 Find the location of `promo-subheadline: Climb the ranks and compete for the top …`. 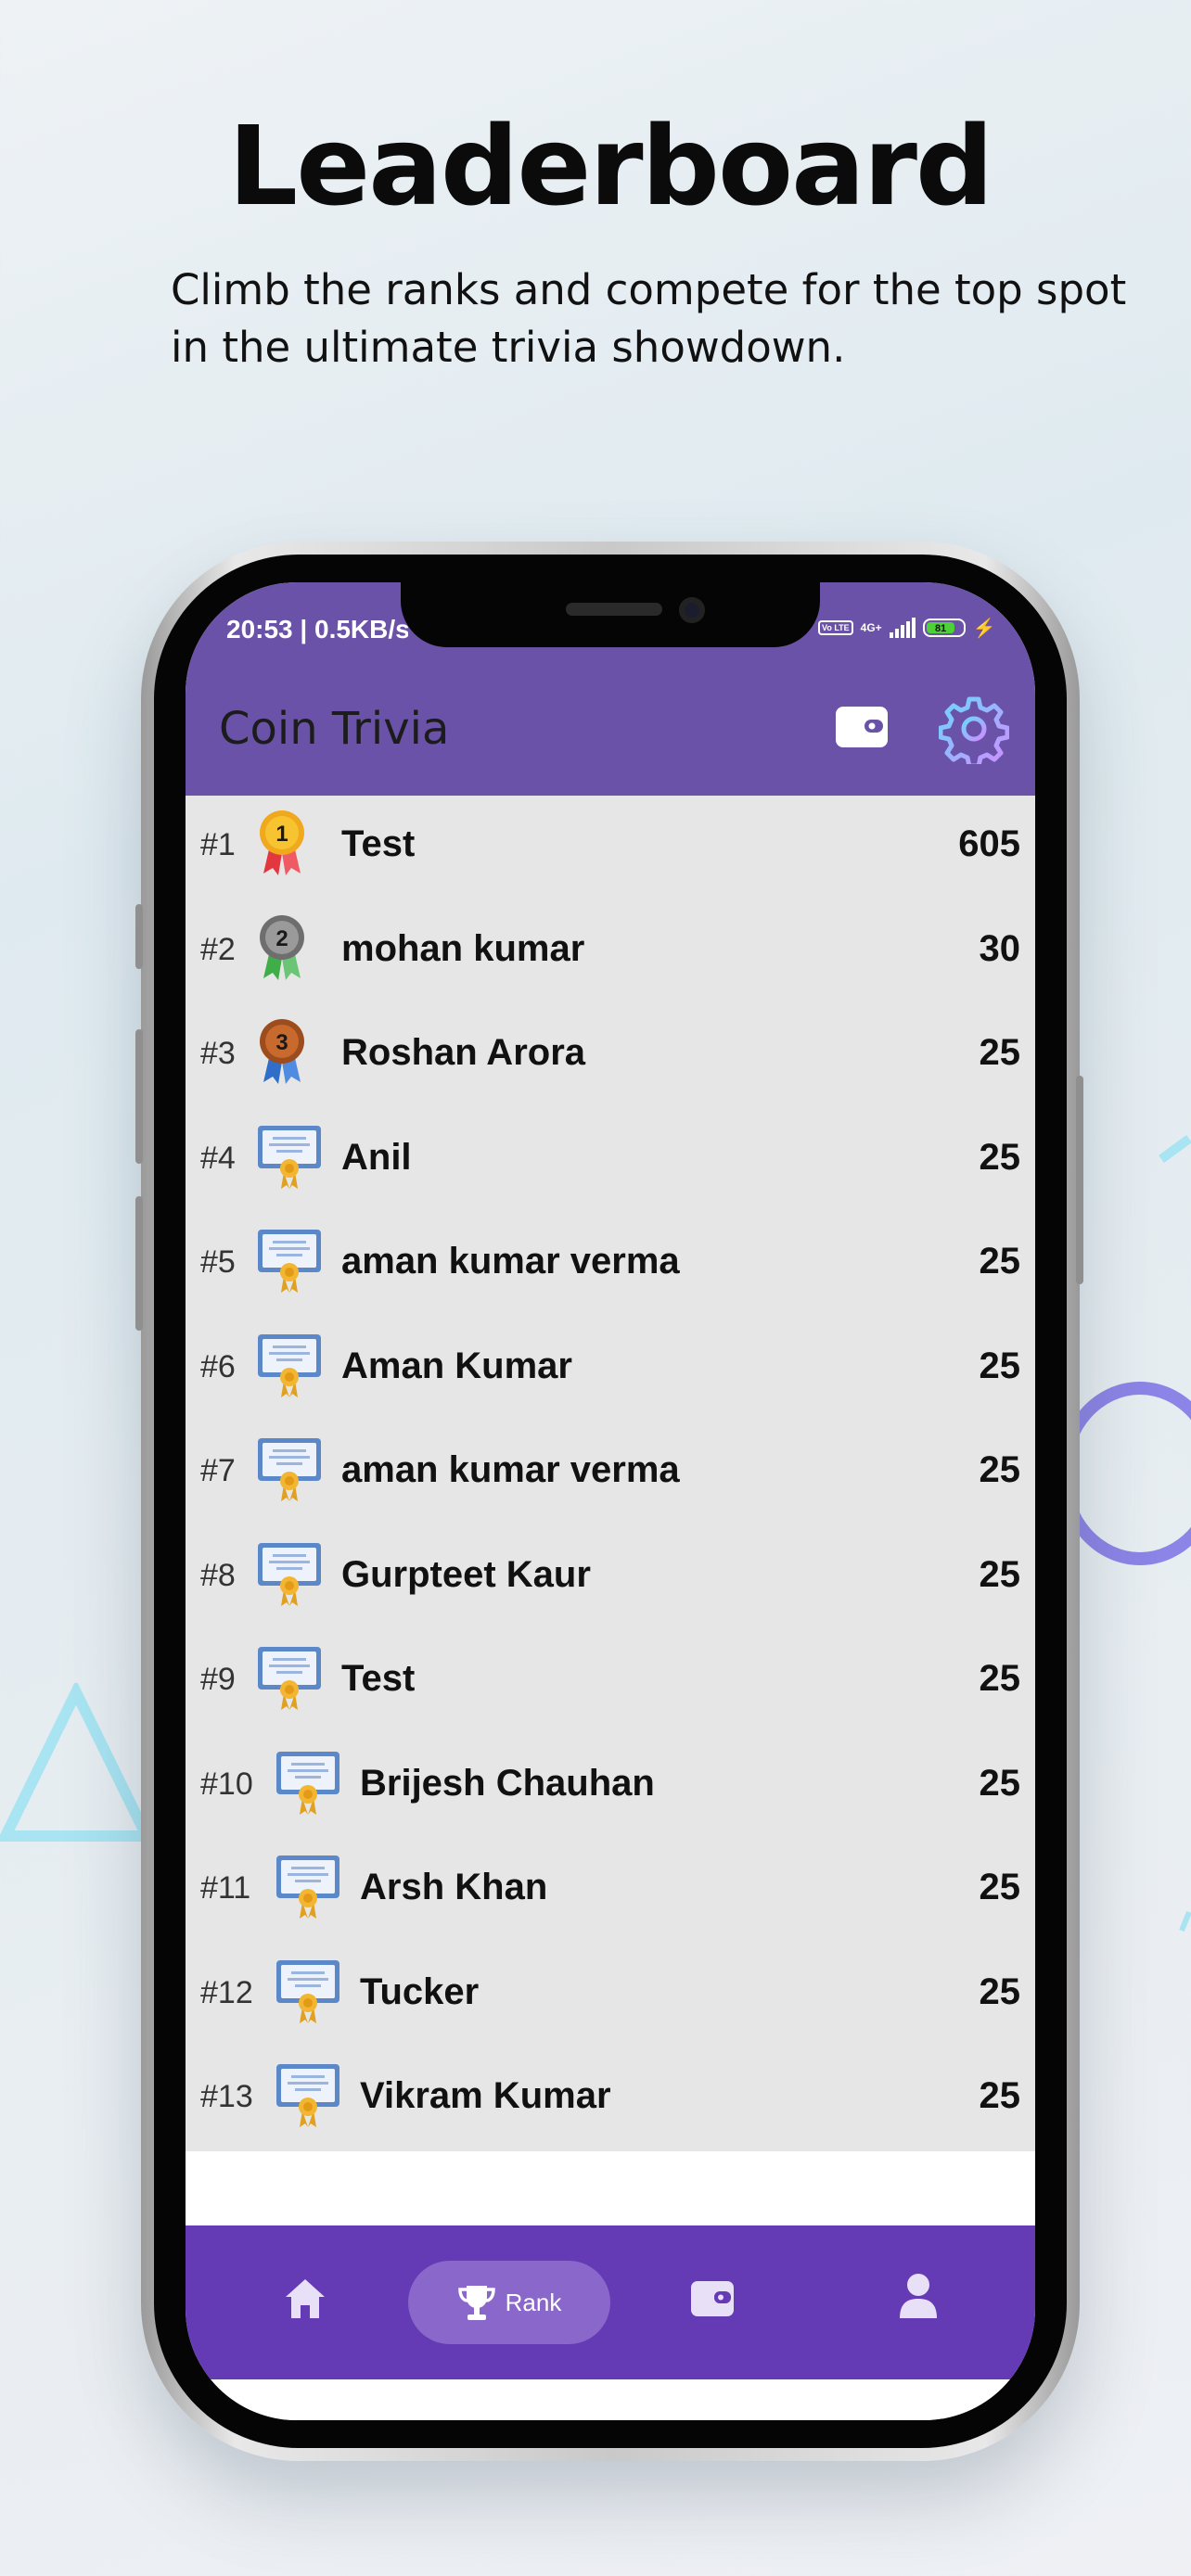

promo-subheadline: Climb the ranks and compete for the top … is located at coordinates (649, 318).